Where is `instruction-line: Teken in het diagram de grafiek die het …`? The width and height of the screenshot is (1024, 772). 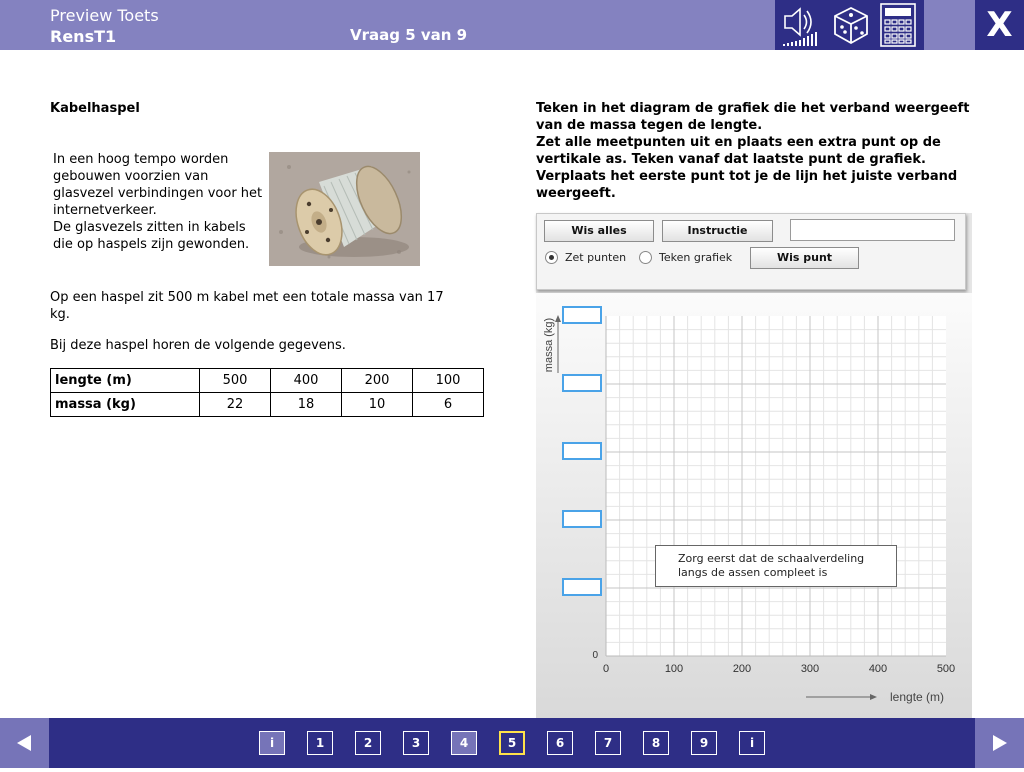 instruction-line: Teken in het diagram de grafiek die het … is located at coordinates (753, 117).